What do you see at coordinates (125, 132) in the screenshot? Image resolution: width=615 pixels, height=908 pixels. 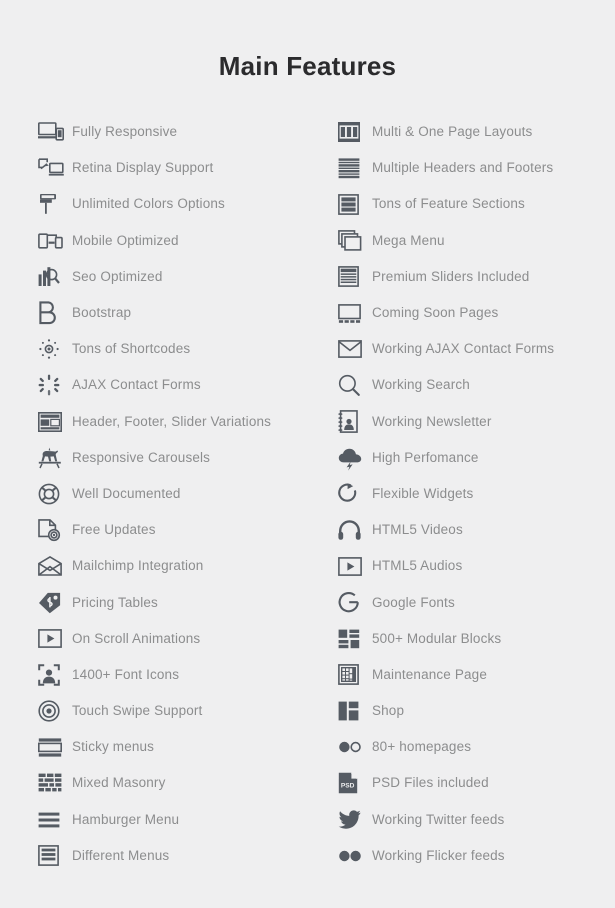 I see `feature-label: Fully Responsive` at bounding box center [125, 132].